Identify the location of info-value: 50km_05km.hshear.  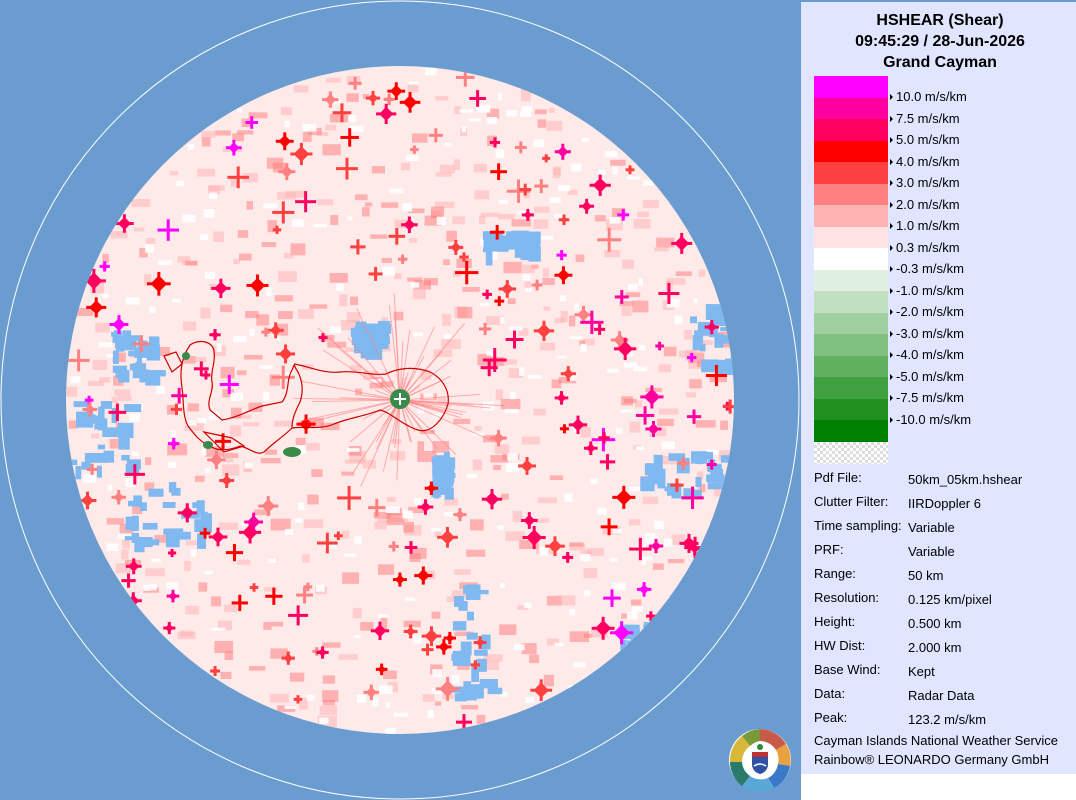
(965, 479).